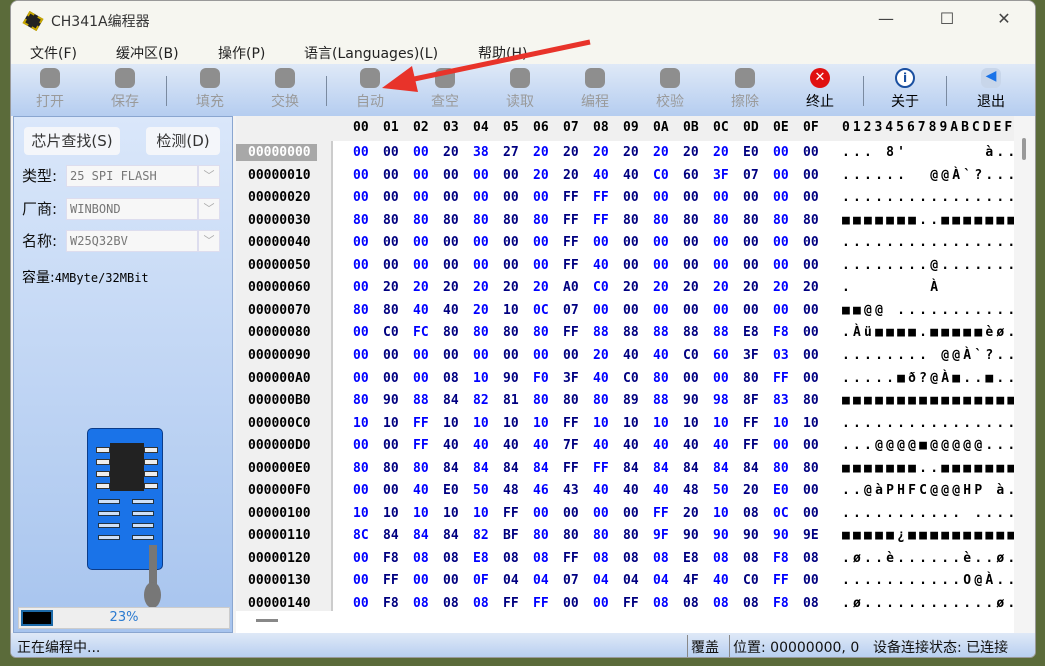 The height and width of the screenshot is (666, 1045). What do you see at coordinates (400, 79) in the screenshot?
I see `arrow-head` at bounding box center [400, 79].